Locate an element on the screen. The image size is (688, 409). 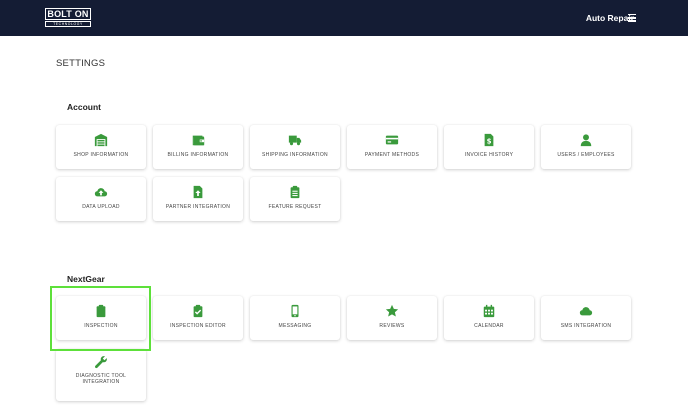
tile-shop-information: SHOP INFORMATION is located at coordinates (101, 147).